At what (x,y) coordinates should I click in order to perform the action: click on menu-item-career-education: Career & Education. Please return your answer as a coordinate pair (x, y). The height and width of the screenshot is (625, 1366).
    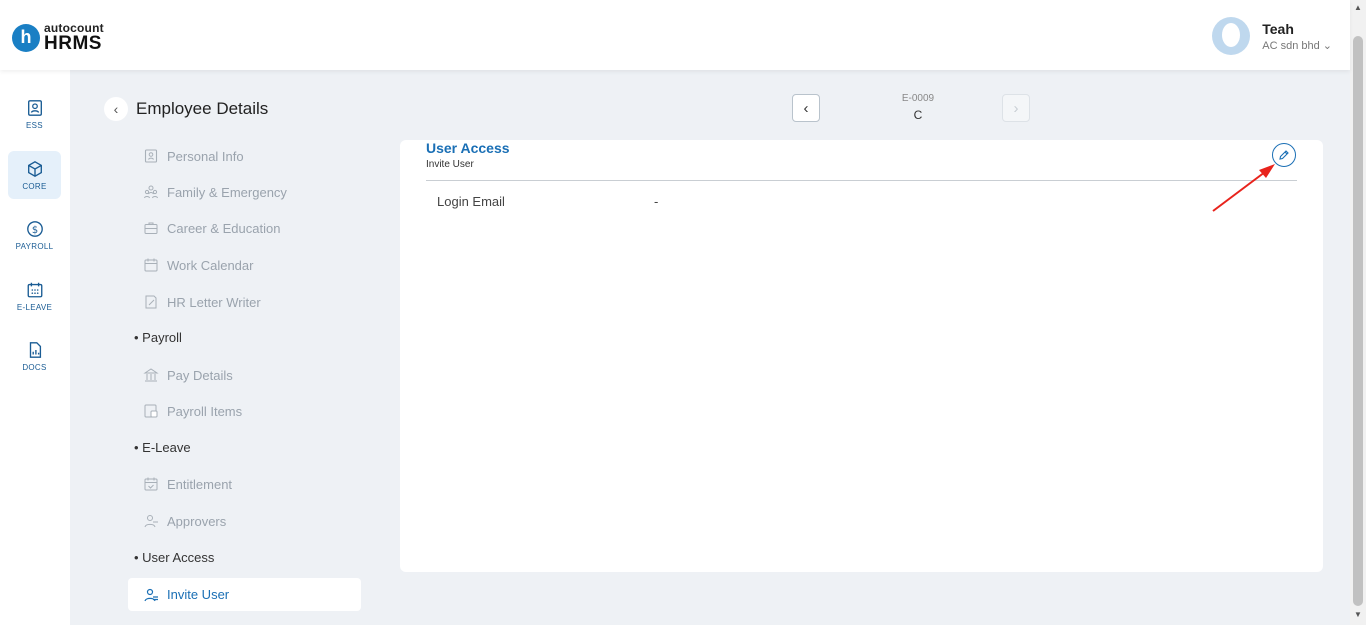
    Looking at the image, I should click on (211, 228).